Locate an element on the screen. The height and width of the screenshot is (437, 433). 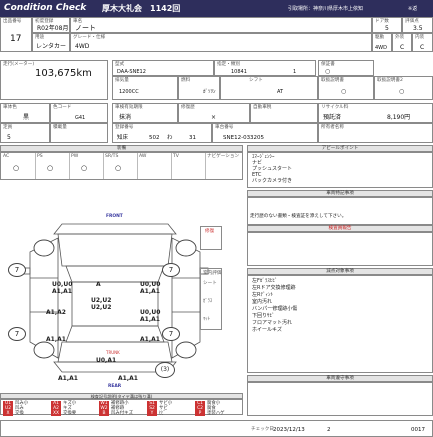
damage-right-front-2: A1,A1 is located at coordinates (150, 291).